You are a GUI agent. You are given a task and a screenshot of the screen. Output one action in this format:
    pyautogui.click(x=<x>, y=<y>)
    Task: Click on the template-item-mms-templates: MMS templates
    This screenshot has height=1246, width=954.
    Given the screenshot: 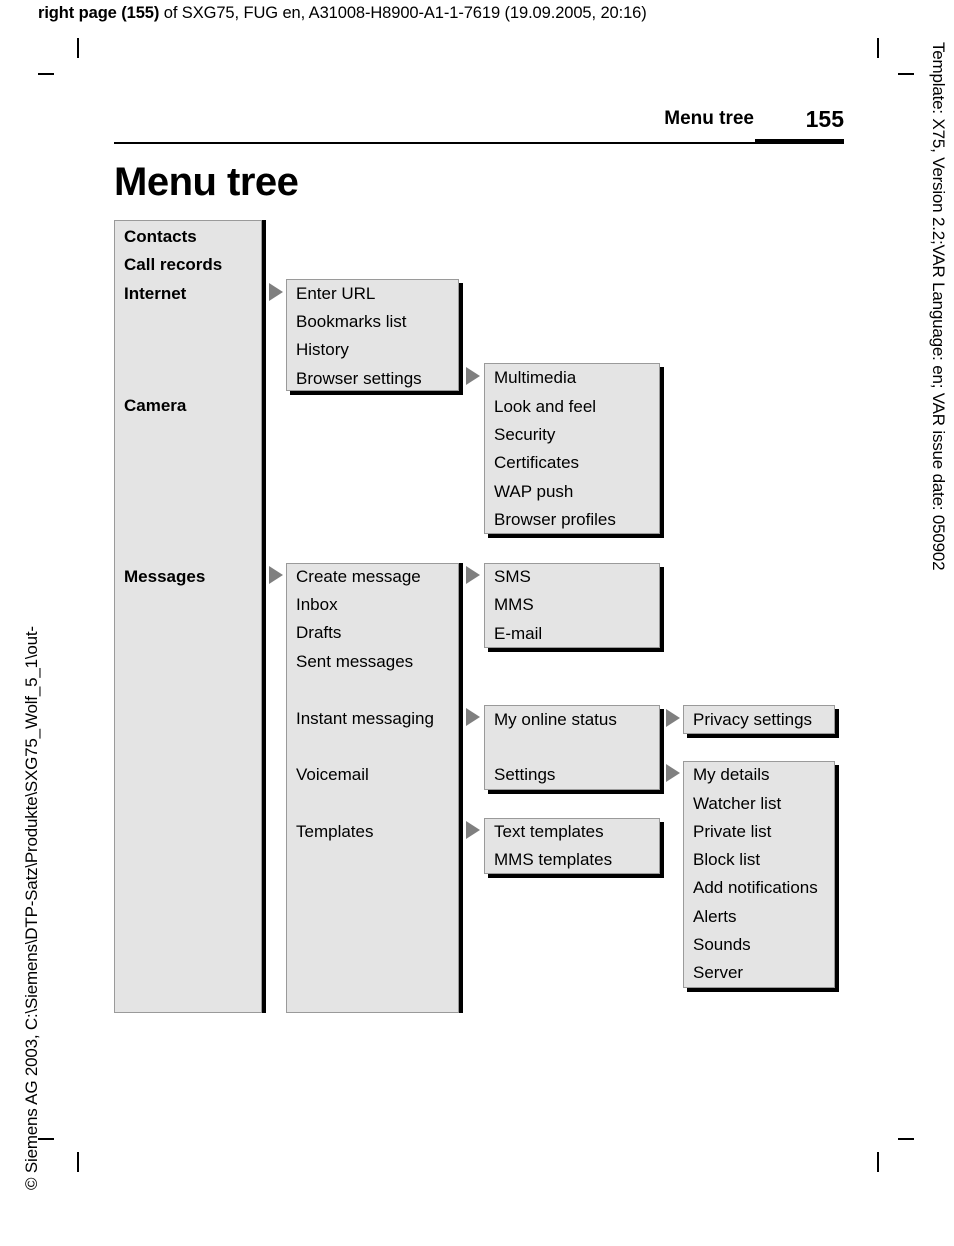 What is the action you would take?
    pyautogui.click(x=553, y=859)
    